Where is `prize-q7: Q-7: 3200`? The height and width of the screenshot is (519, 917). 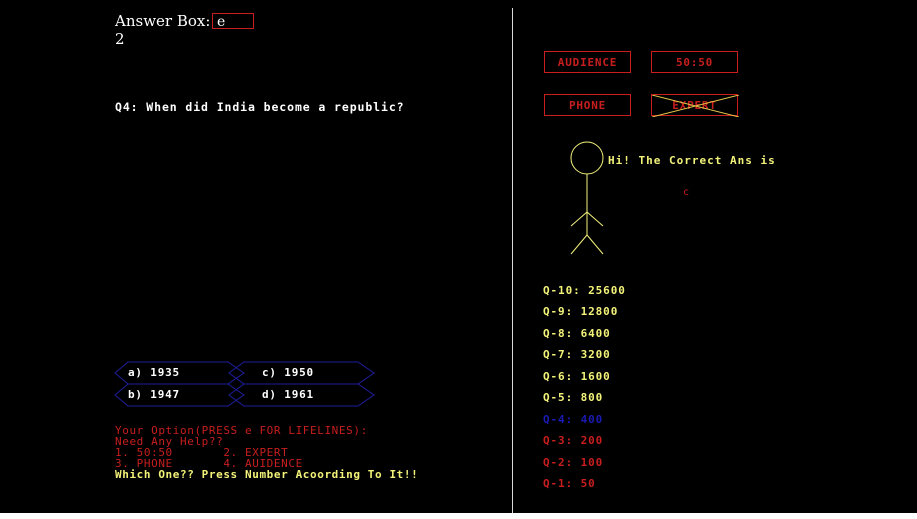 prize-q7: Q-7: 3200 is located at coordinates (577, 354).